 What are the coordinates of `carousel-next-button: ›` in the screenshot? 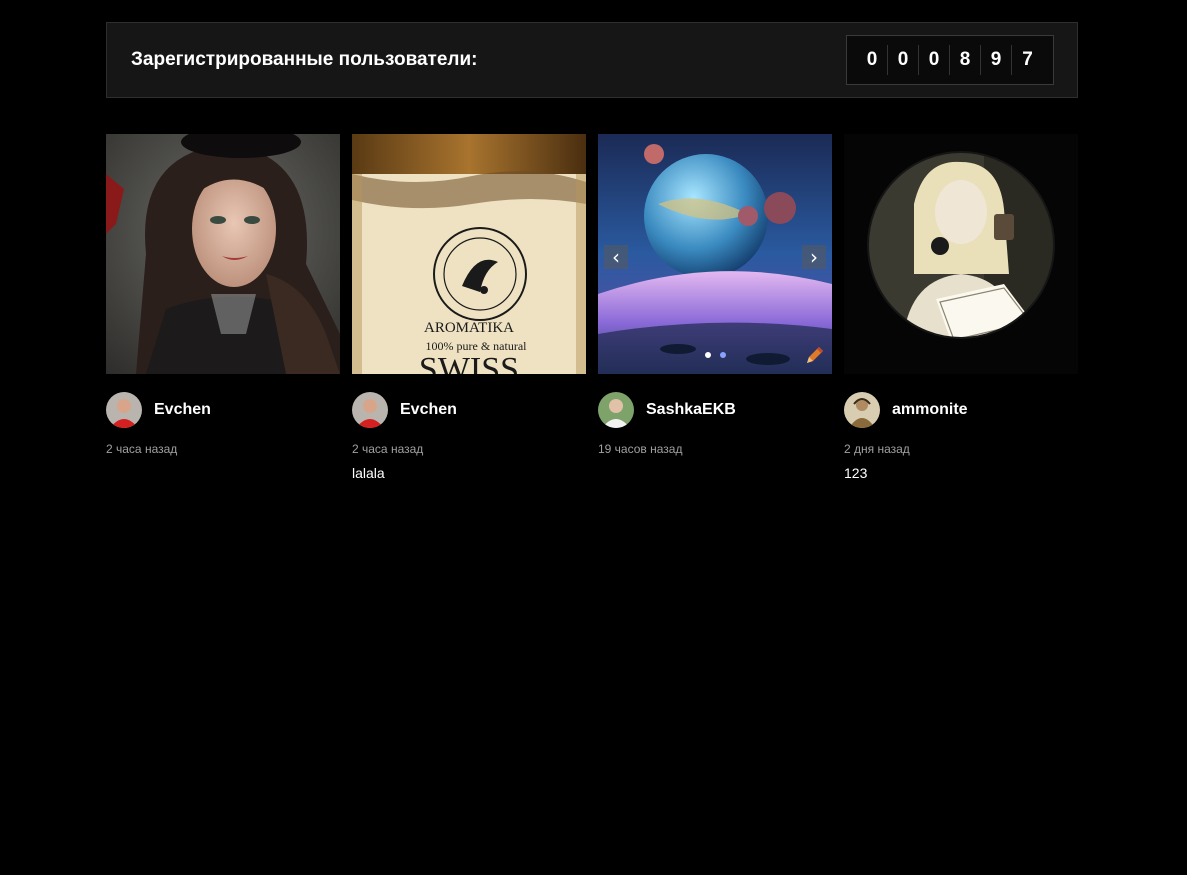 It's located at (814, 257).